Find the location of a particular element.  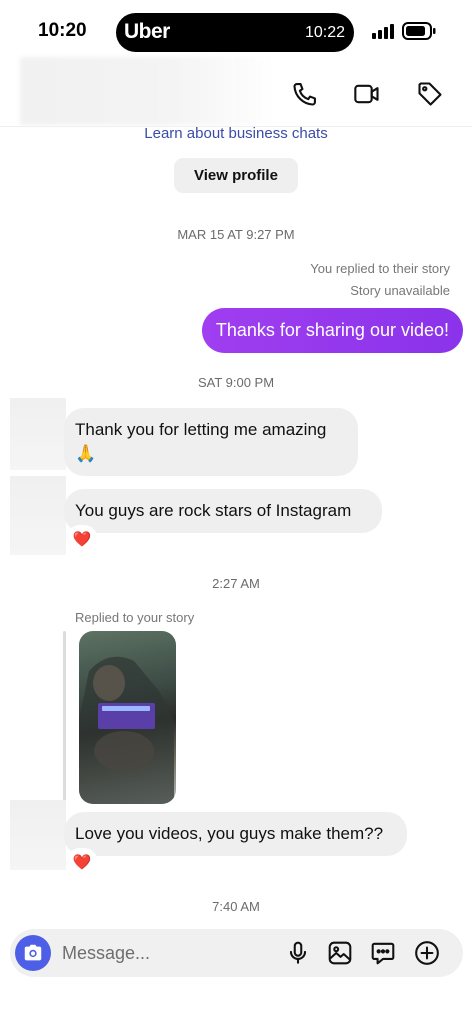

sticker-button is located at coordinates (383, 953).